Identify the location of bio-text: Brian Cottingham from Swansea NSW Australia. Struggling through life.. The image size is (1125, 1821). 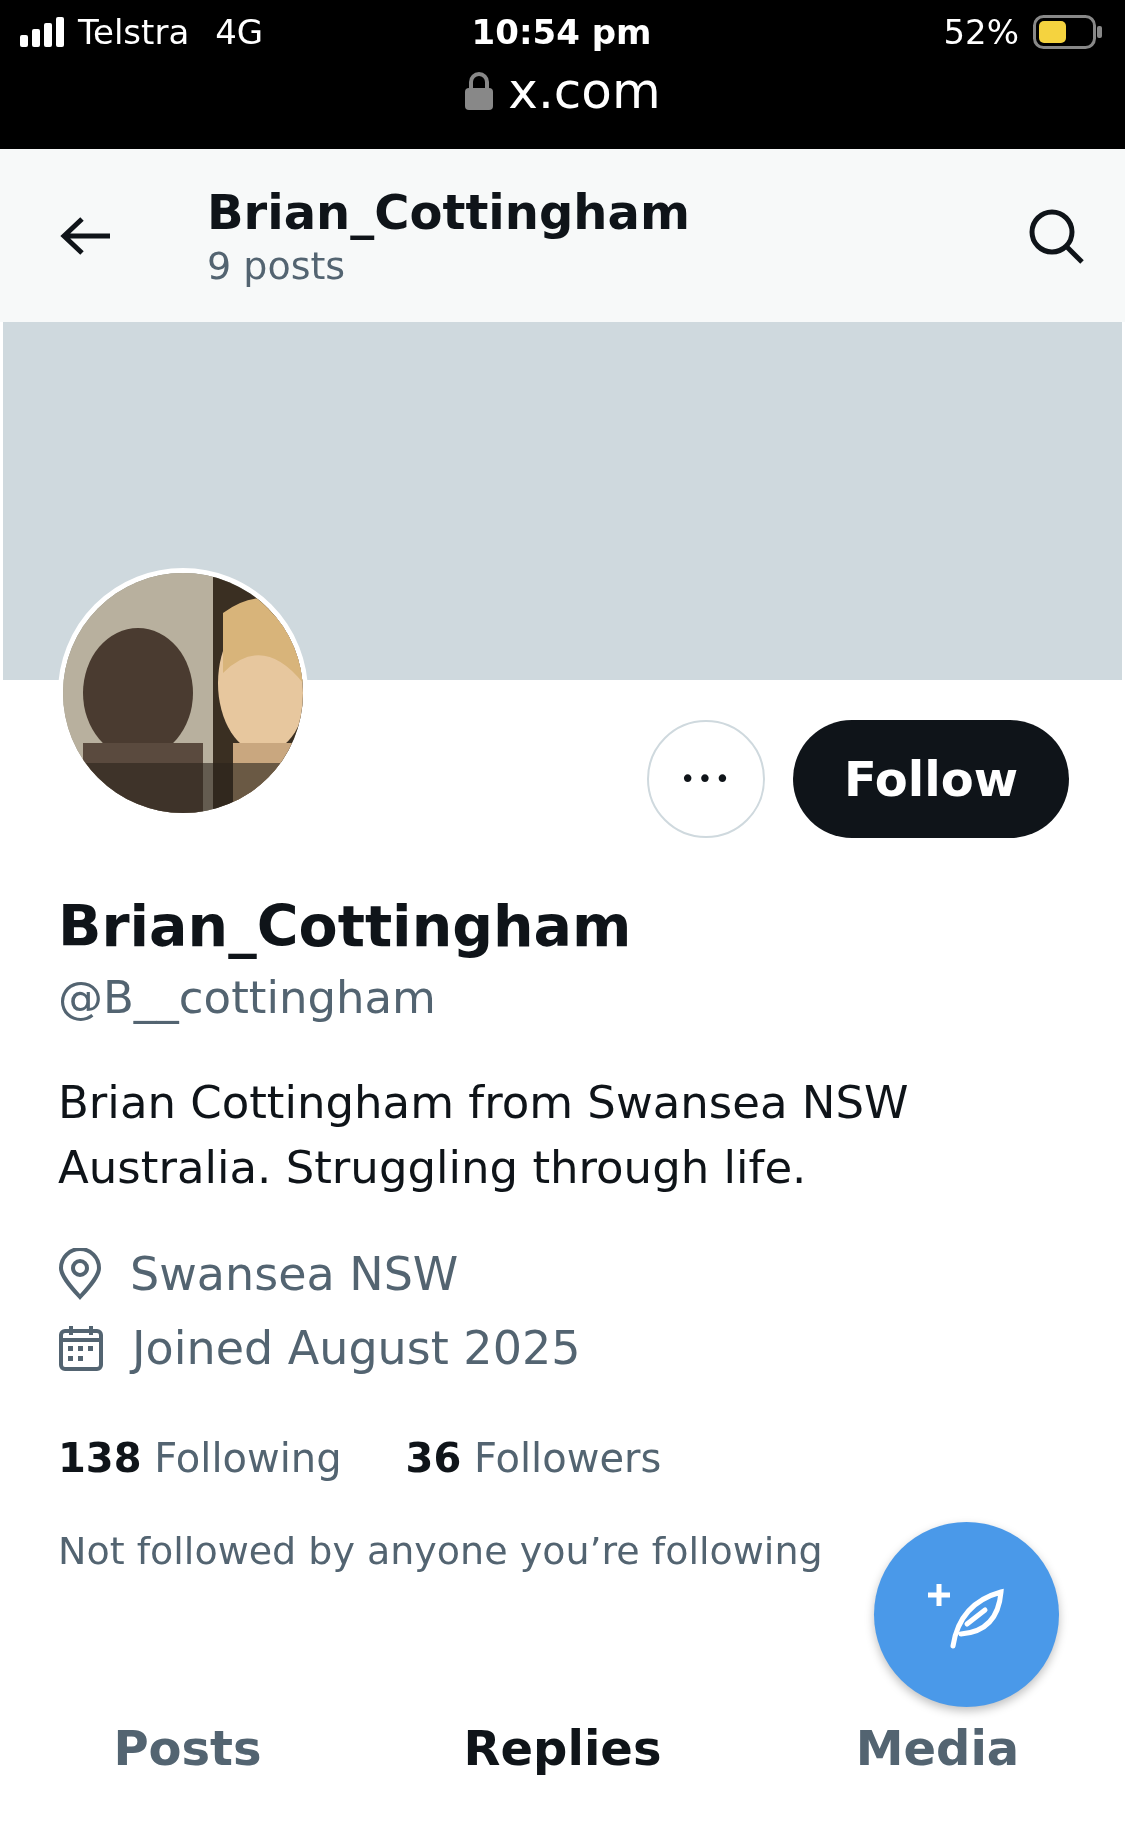
(484, 1135).